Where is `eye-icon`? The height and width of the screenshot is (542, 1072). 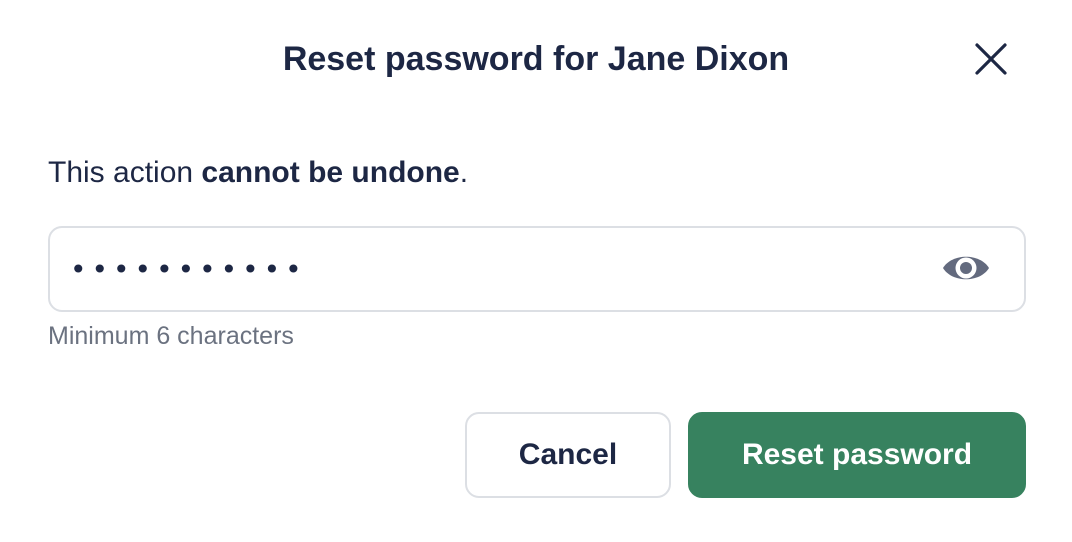 eye-icon is located at coordinates (966, 269).